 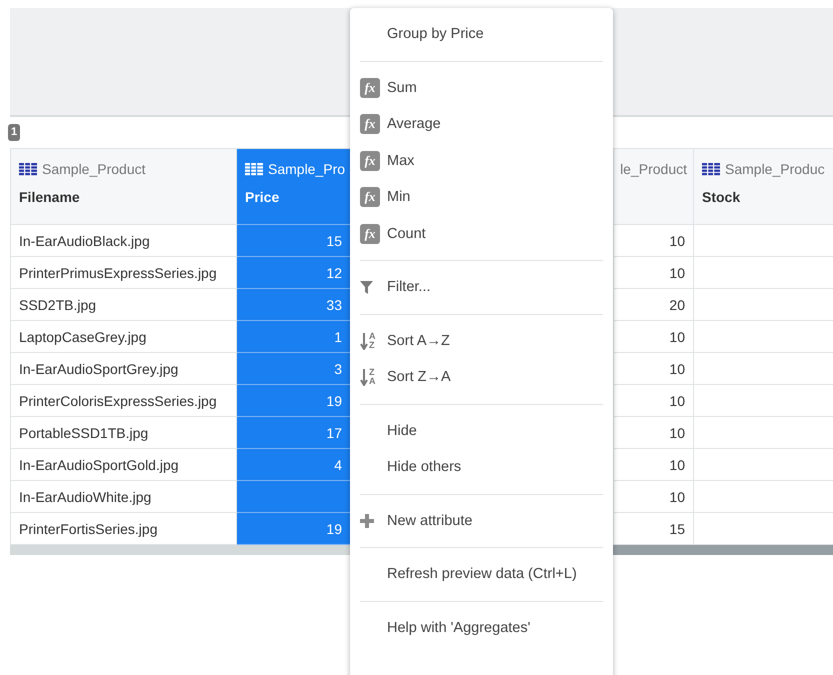 I want to click on menu-item: fx Sum, so click(x=481, y=88).